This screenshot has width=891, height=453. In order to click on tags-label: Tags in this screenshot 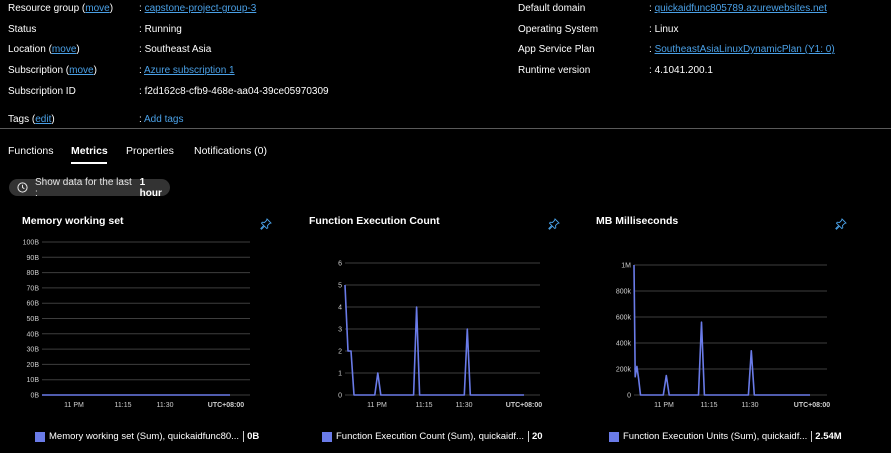, I will do `click(19, 119)`.